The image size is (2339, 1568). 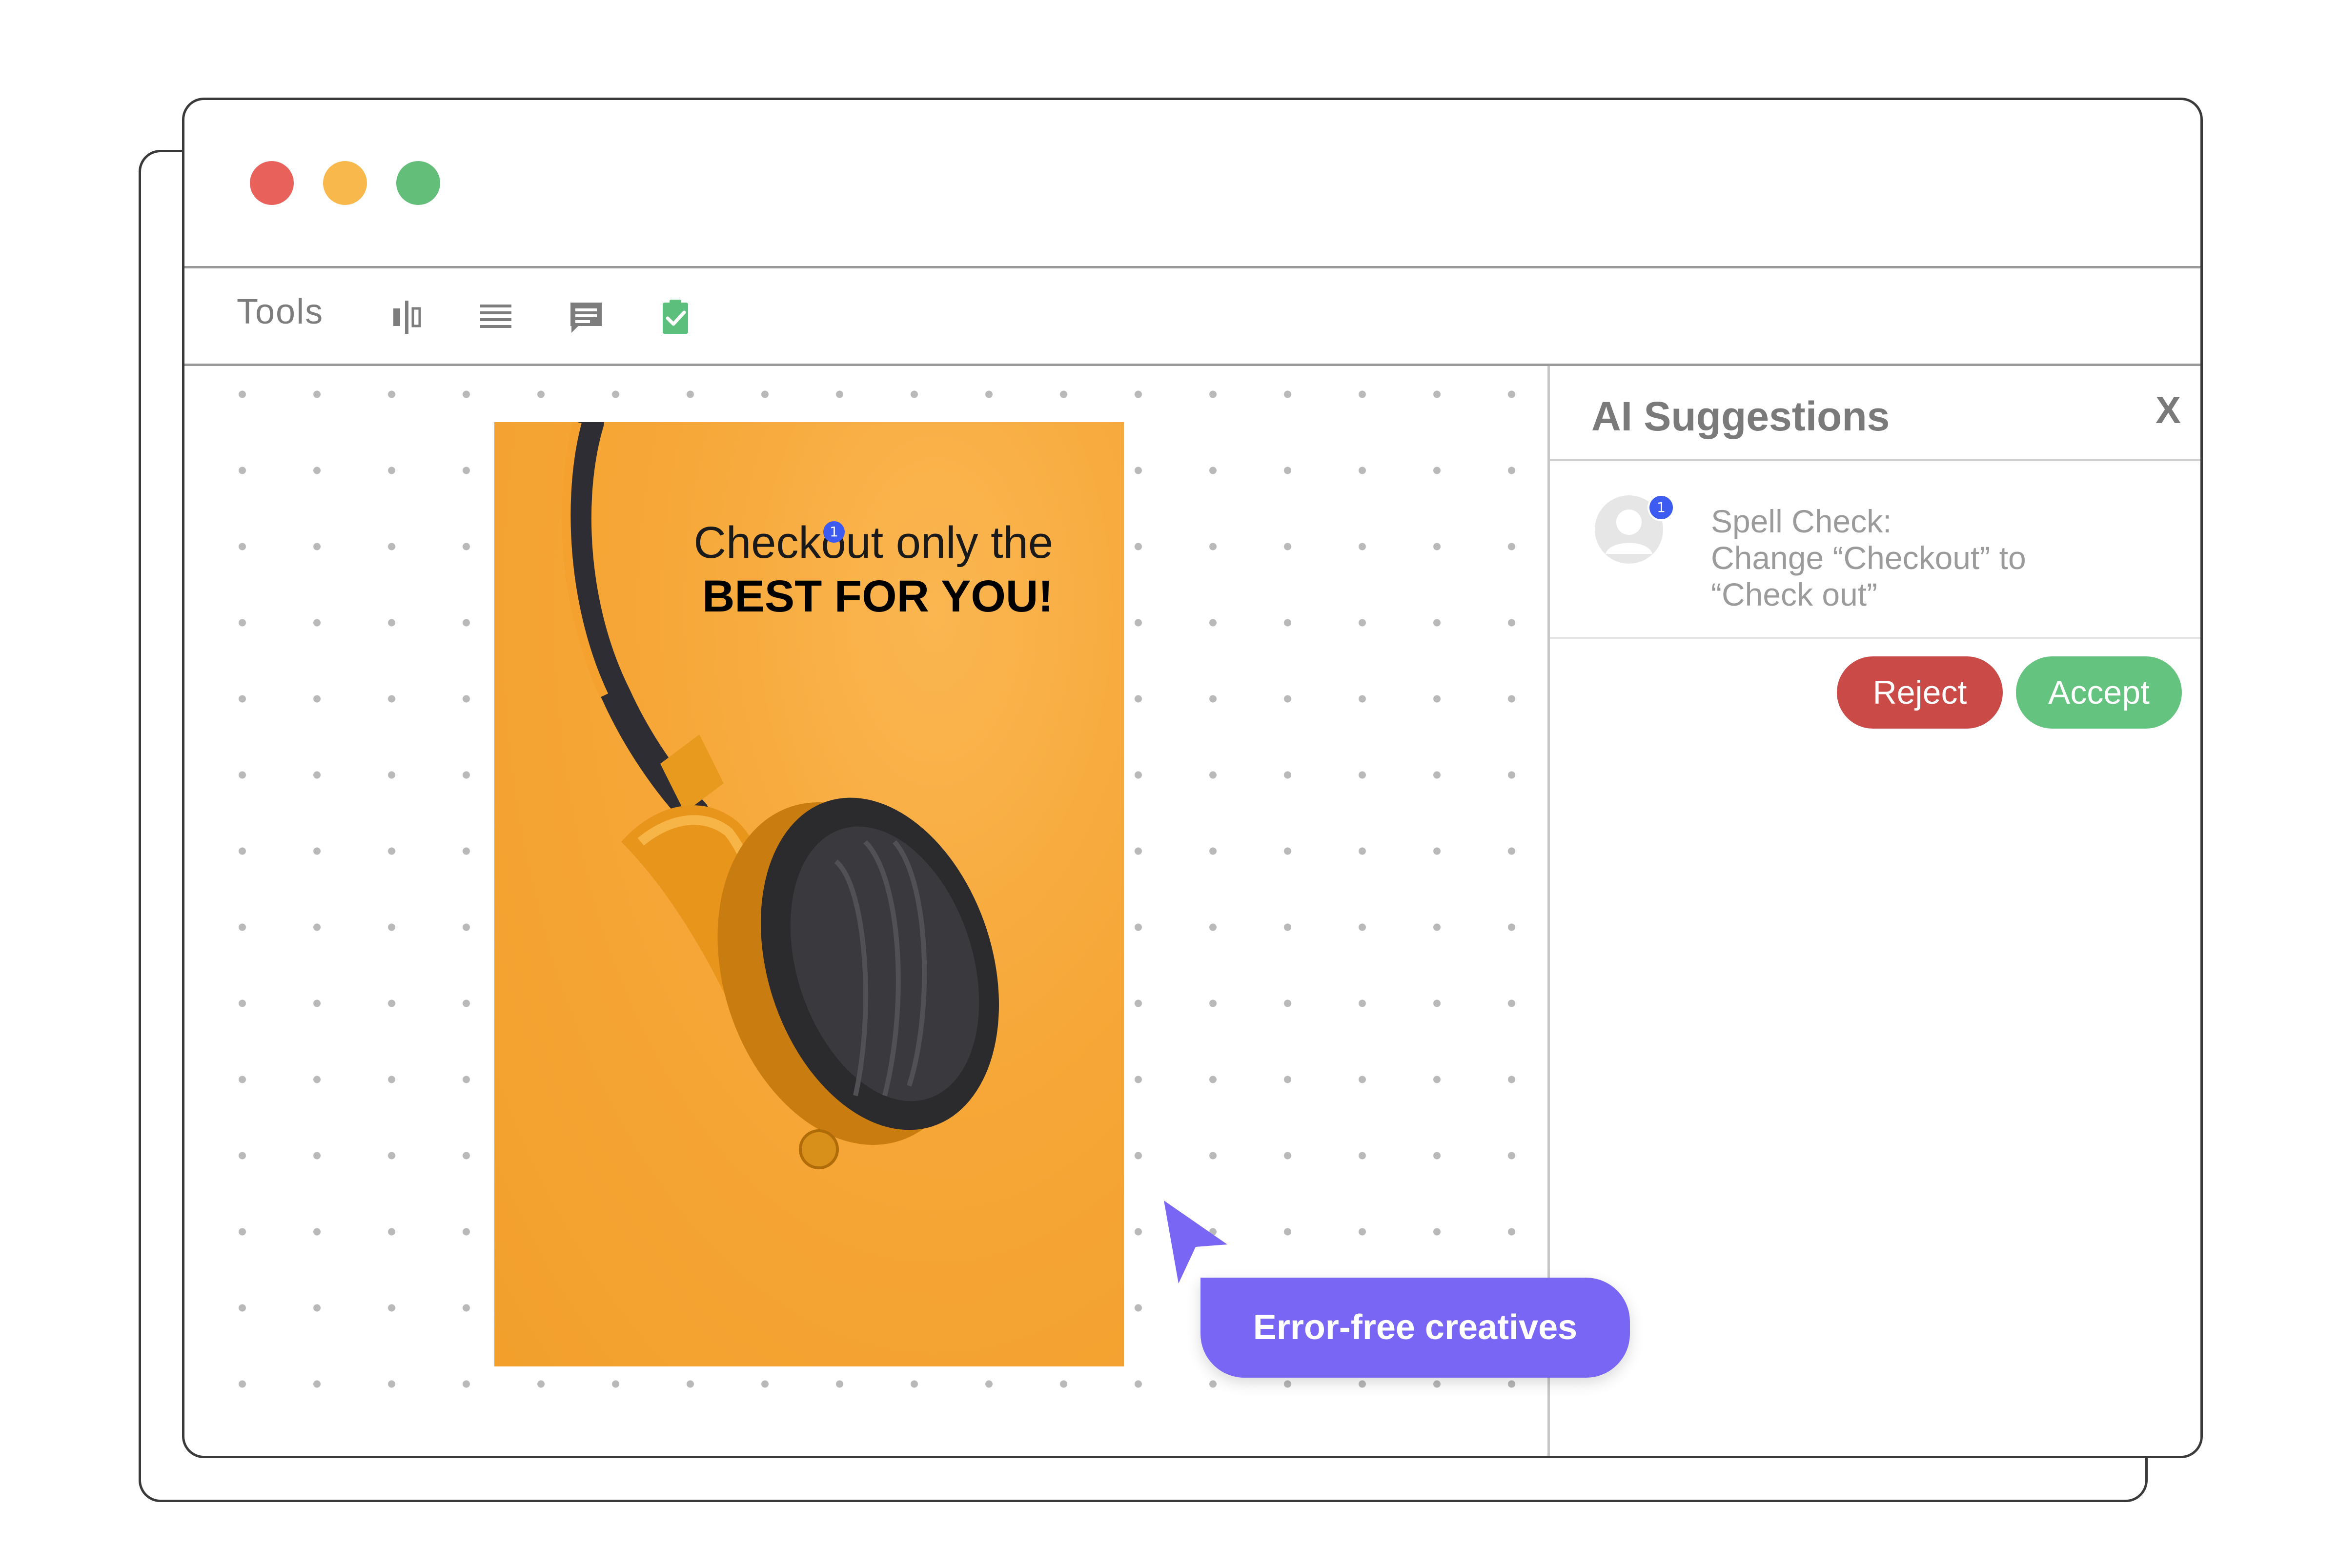 I want to click on toolbar: Tools, so click(x=1192, y=317).